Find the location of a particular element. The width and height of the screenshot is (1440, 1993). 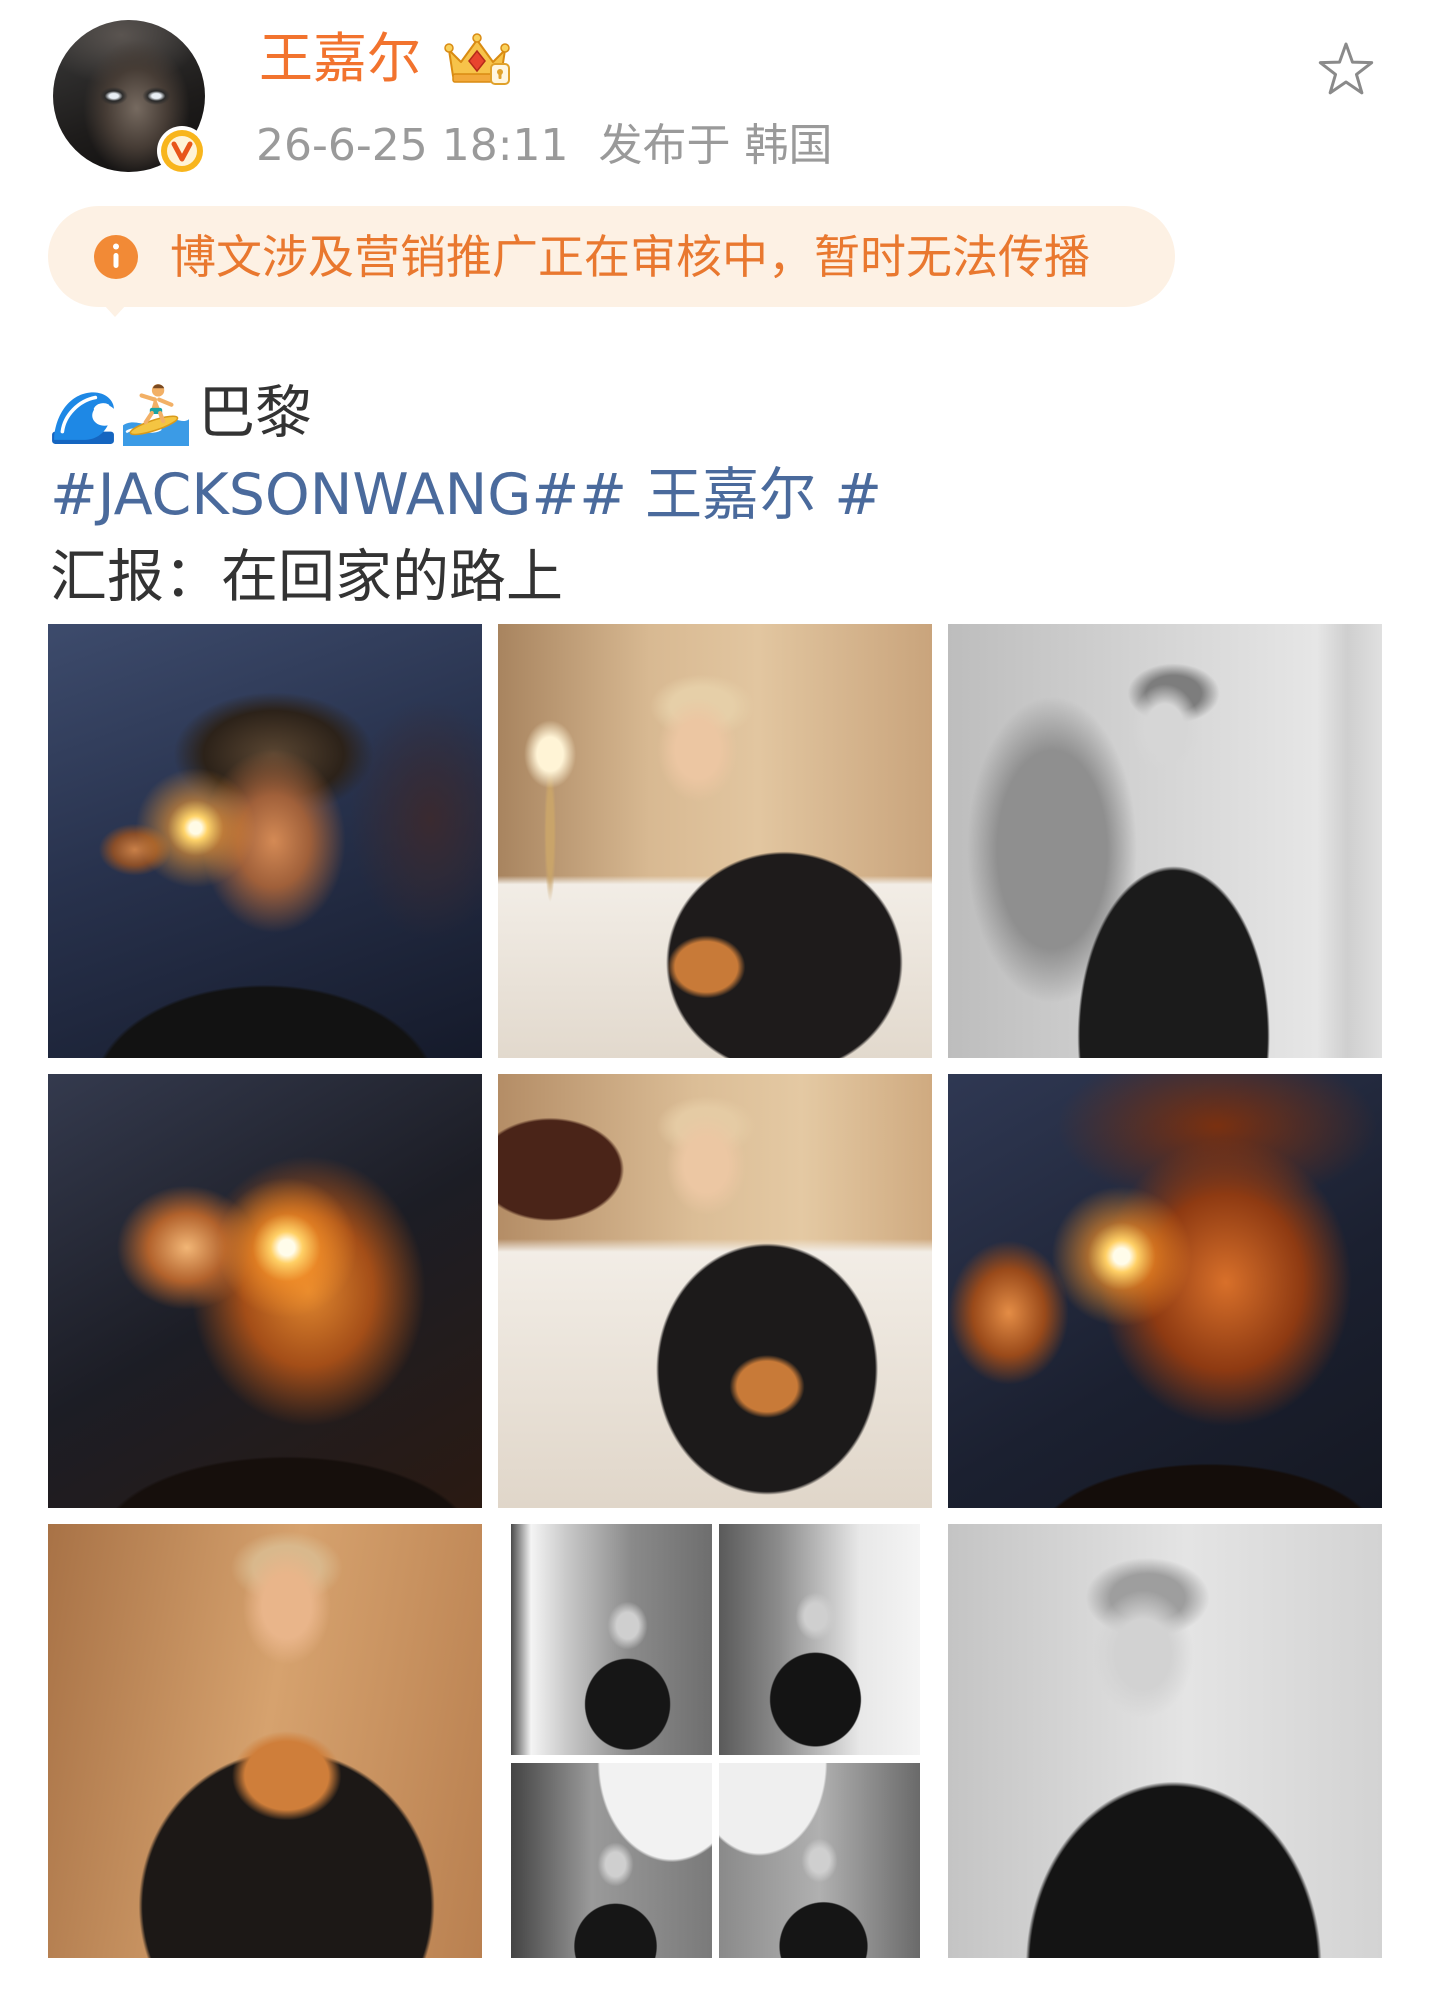

verified-badge-icon is located at coordinates (182, 151).